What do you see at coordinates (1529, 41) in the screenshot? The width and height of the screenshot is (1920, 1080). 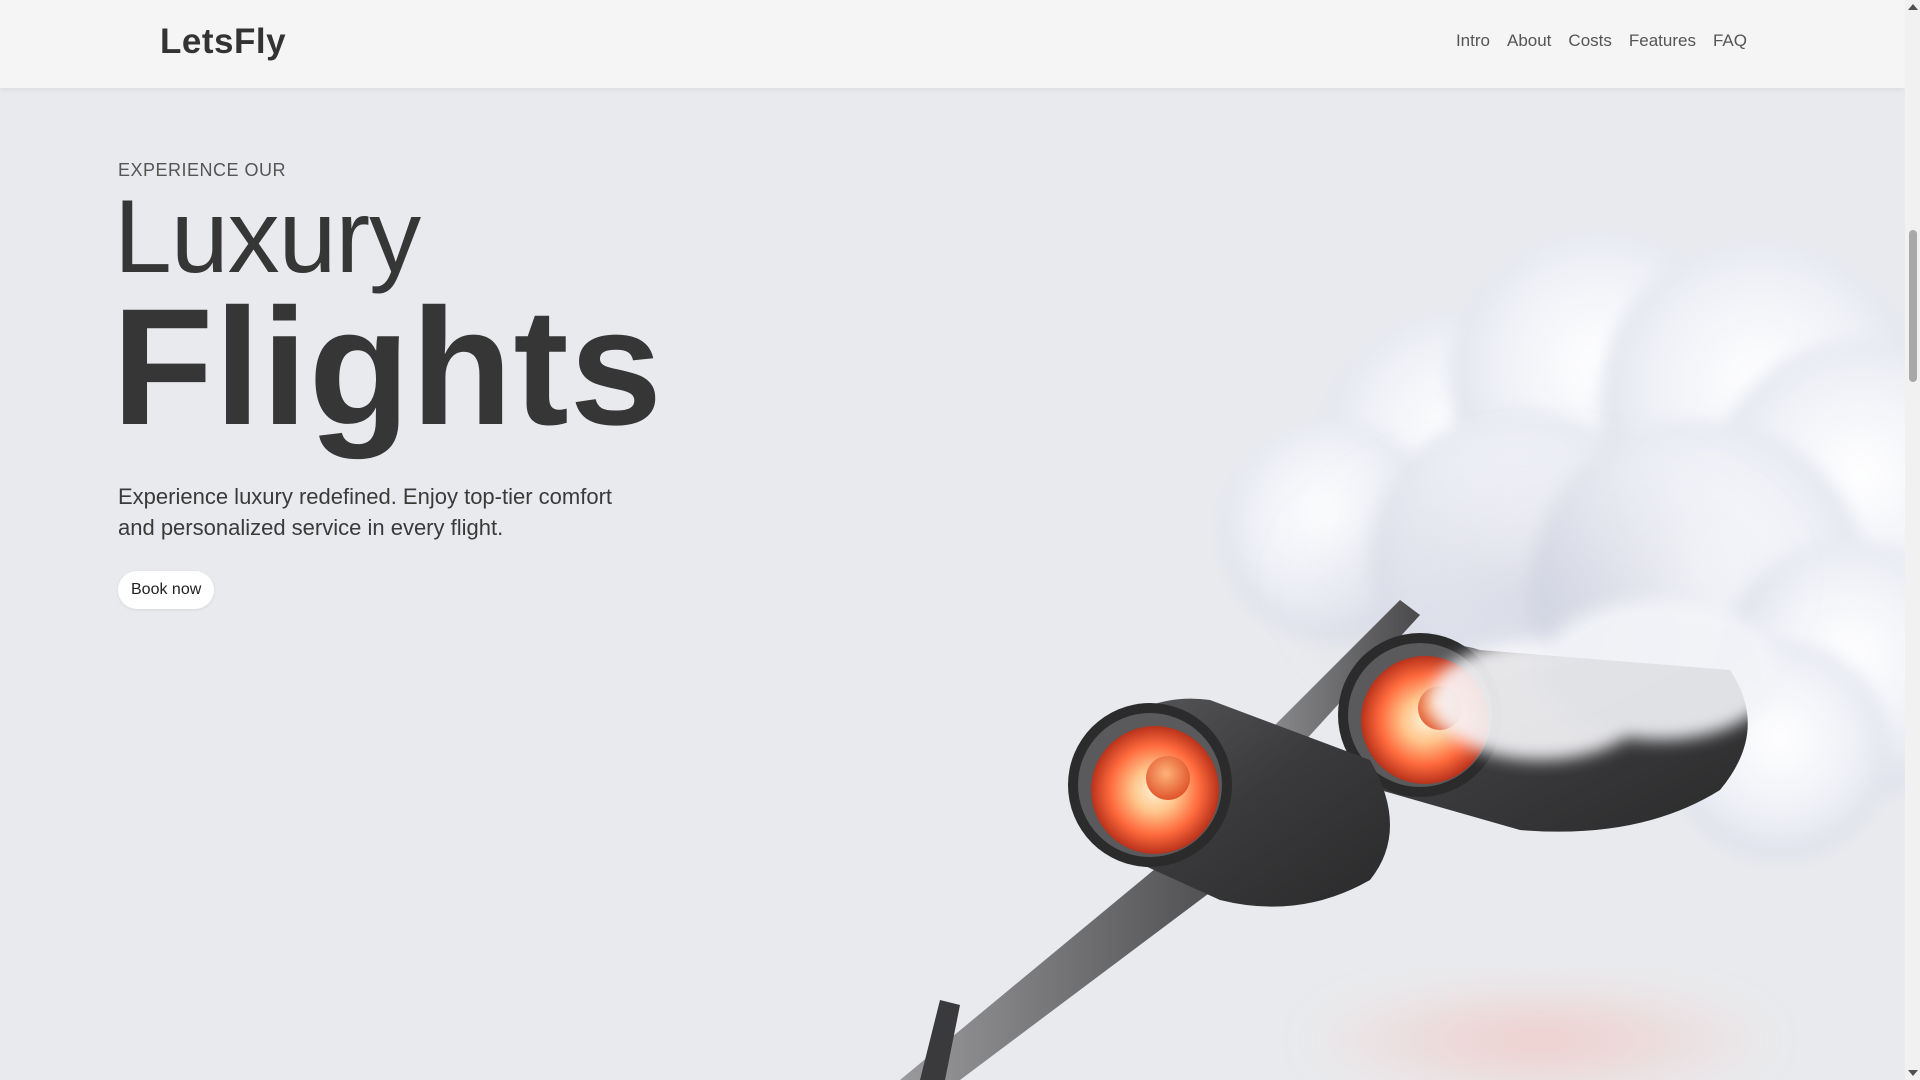 I see `nav-link-about: About` at bounding box center [1529, 41].